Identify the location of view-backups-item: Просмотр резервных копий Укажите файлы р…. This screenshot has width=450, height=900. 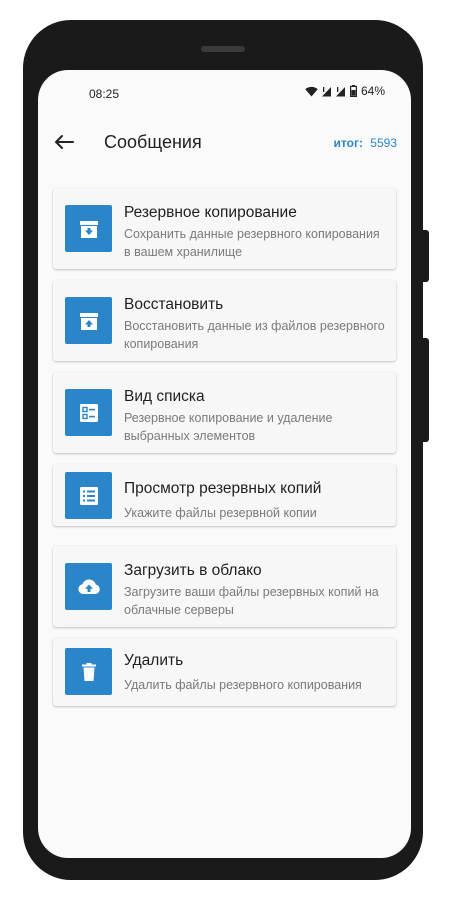
(224, 495).